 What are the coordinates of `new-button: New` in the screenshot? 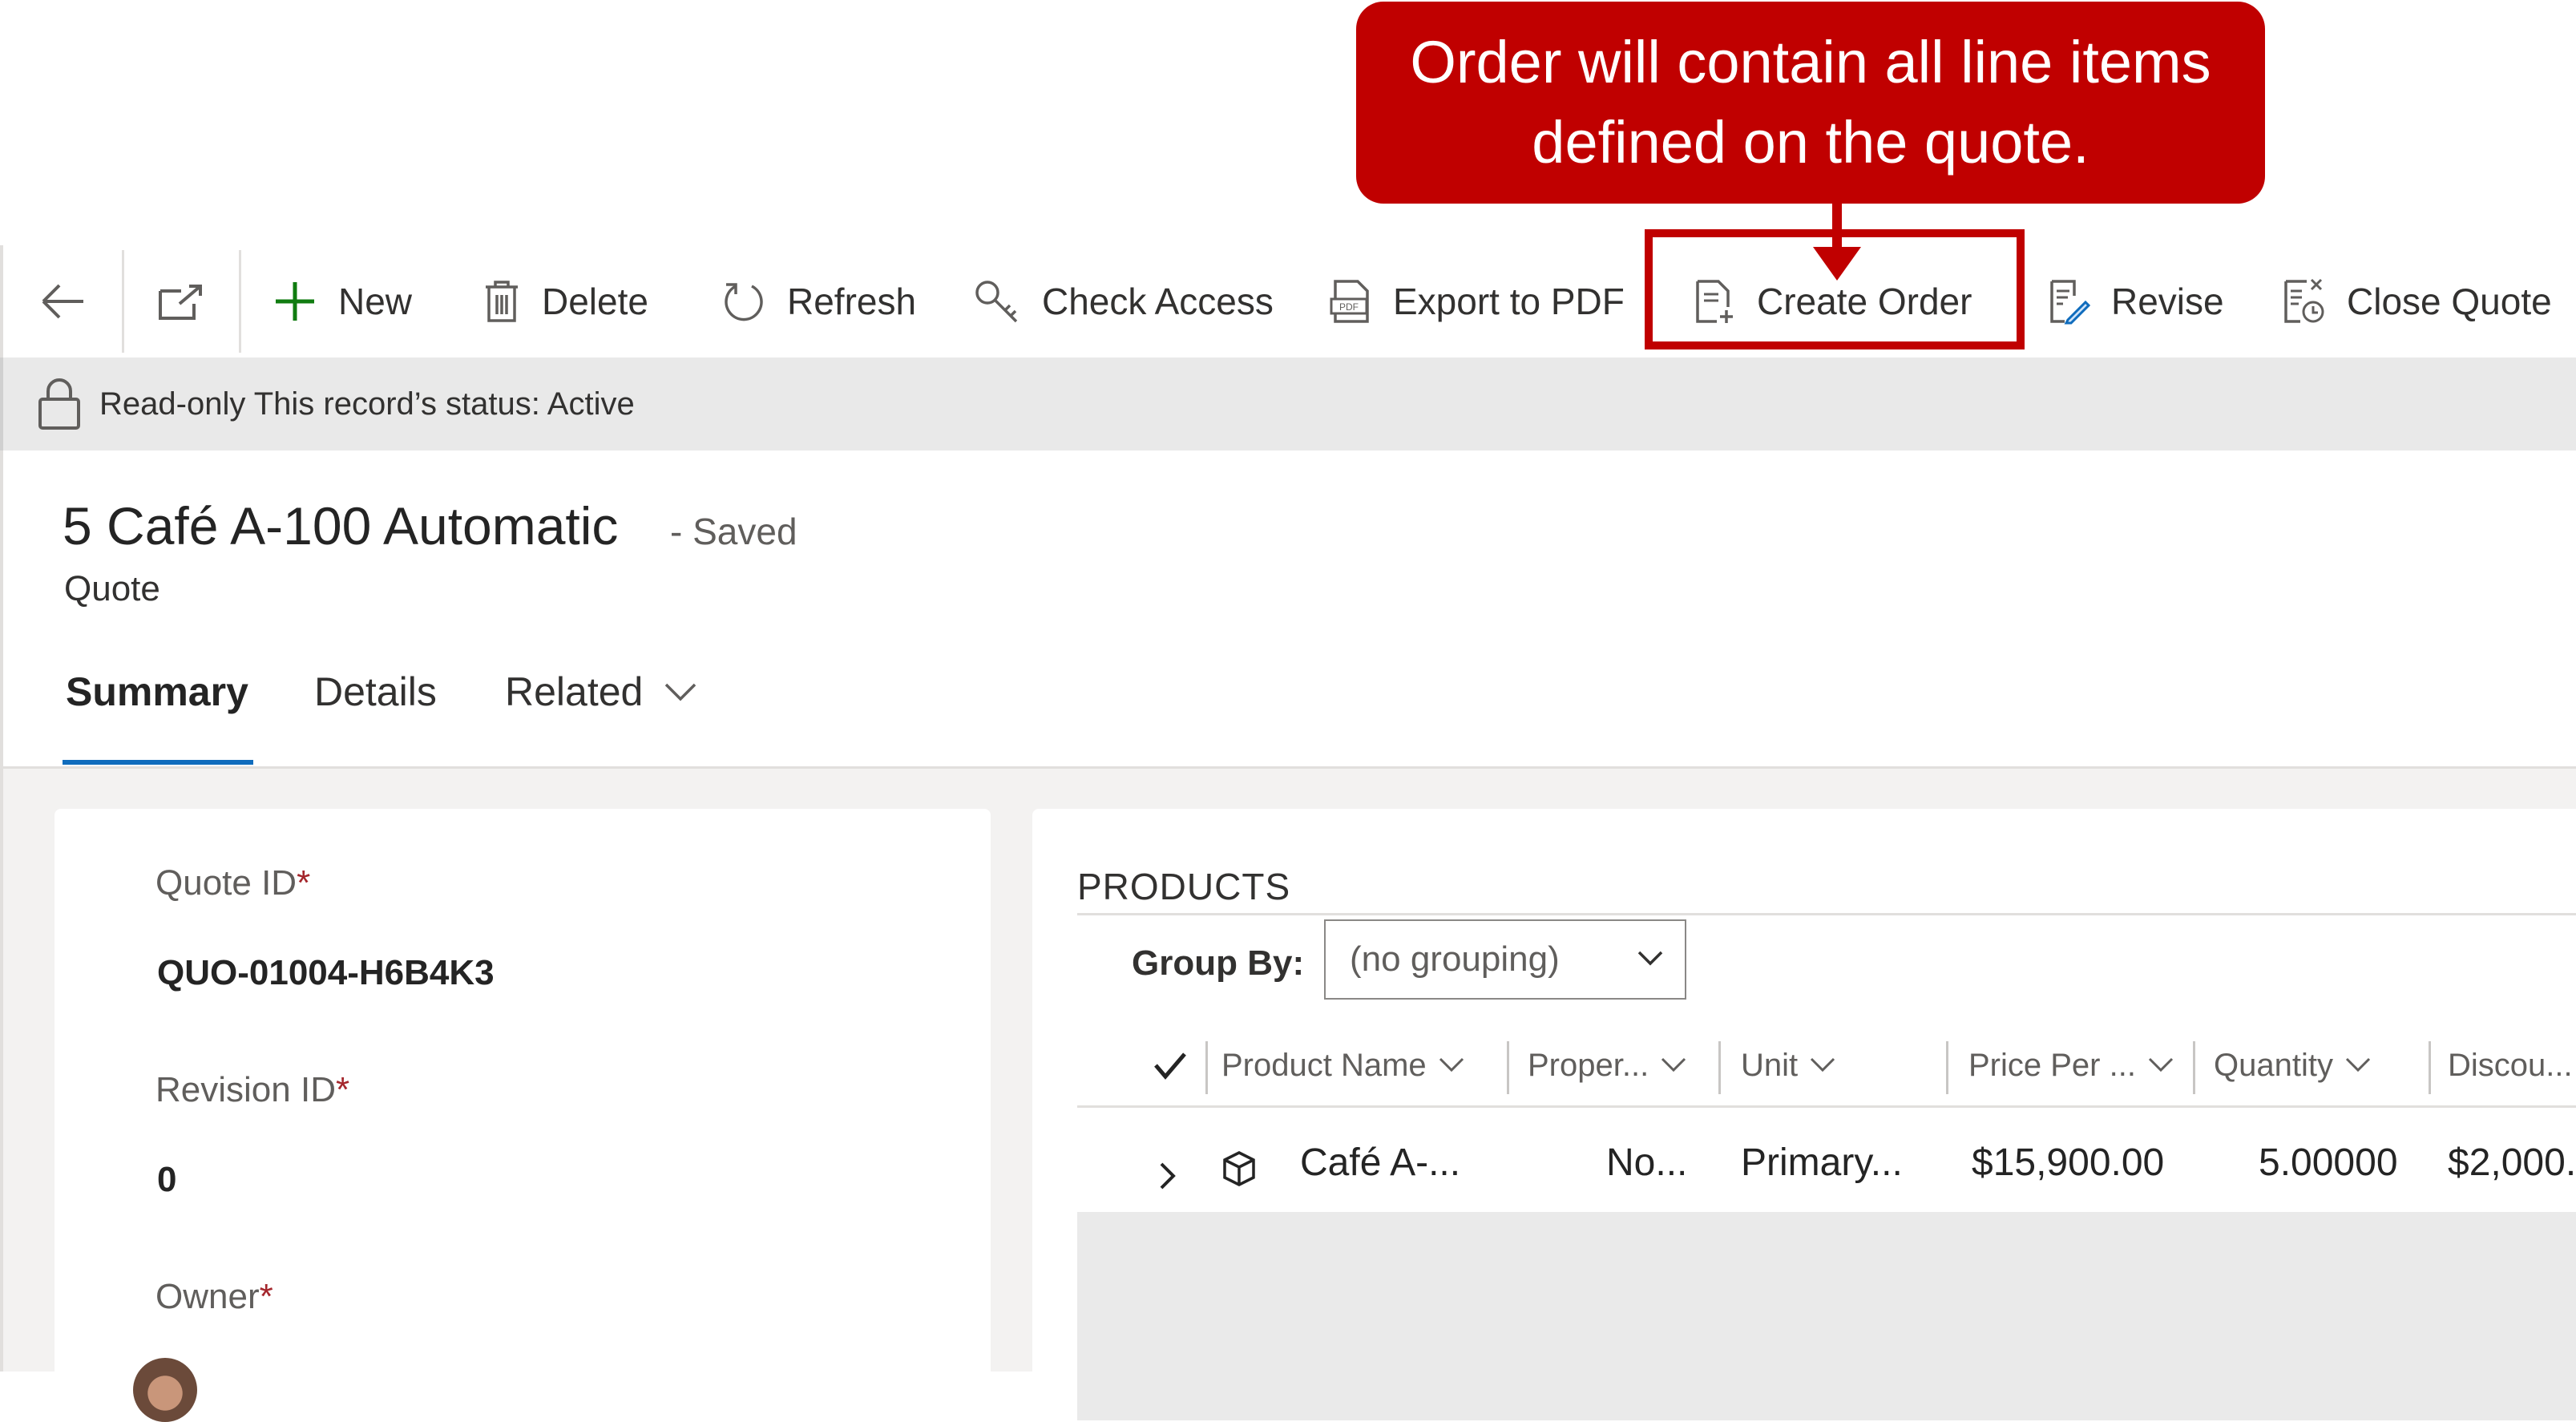 It's located at (342, 301).